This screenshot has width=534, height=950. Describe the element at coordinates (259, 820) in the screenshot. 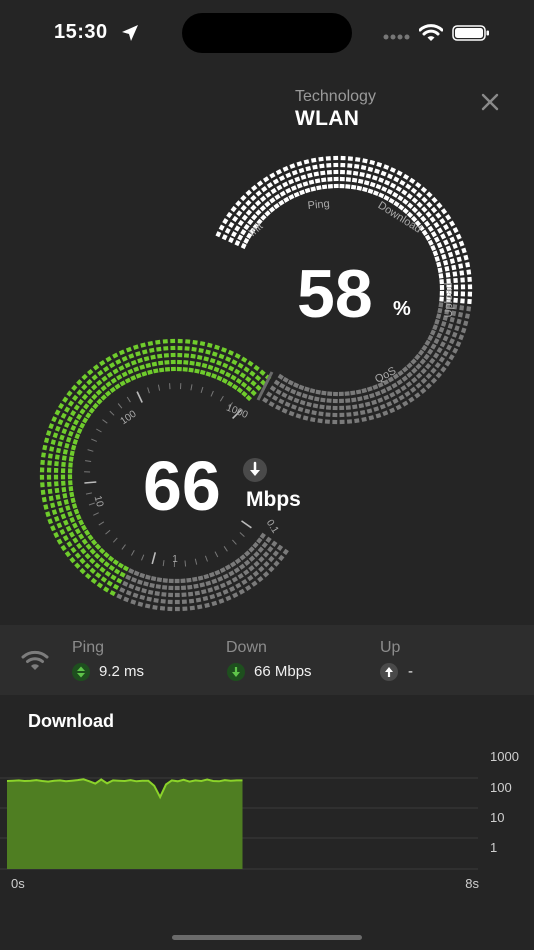

I see `download-chart: 1000 100 10 1 0s 8s` at that location.